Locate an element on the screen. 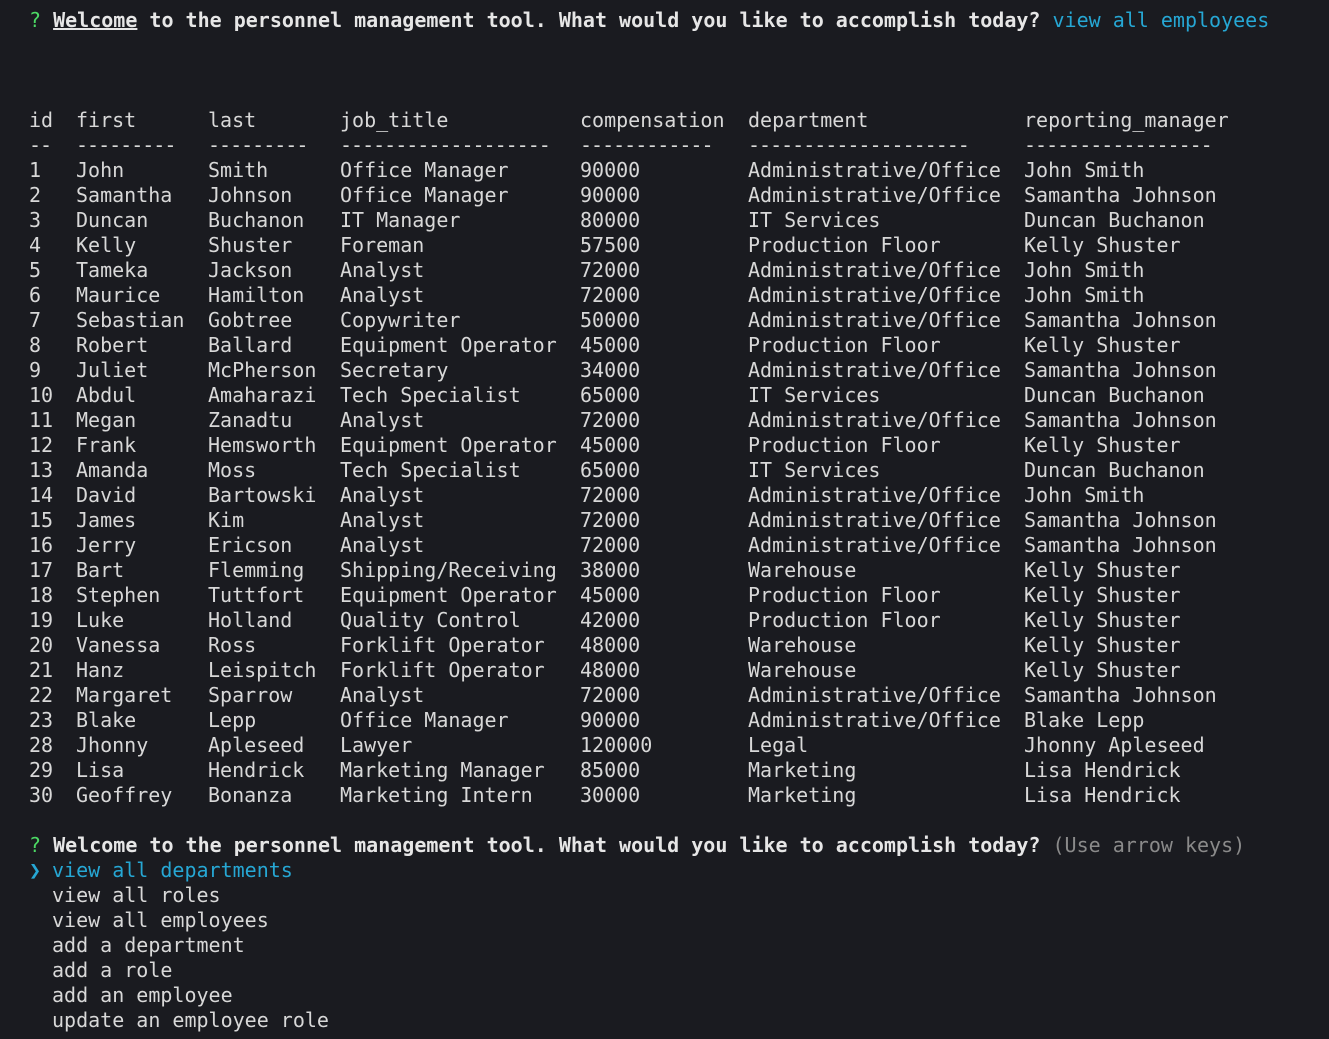 The height and width of the screenshot is (1039, 1329). cell-first: Bart is located at coordinates (100, 570).